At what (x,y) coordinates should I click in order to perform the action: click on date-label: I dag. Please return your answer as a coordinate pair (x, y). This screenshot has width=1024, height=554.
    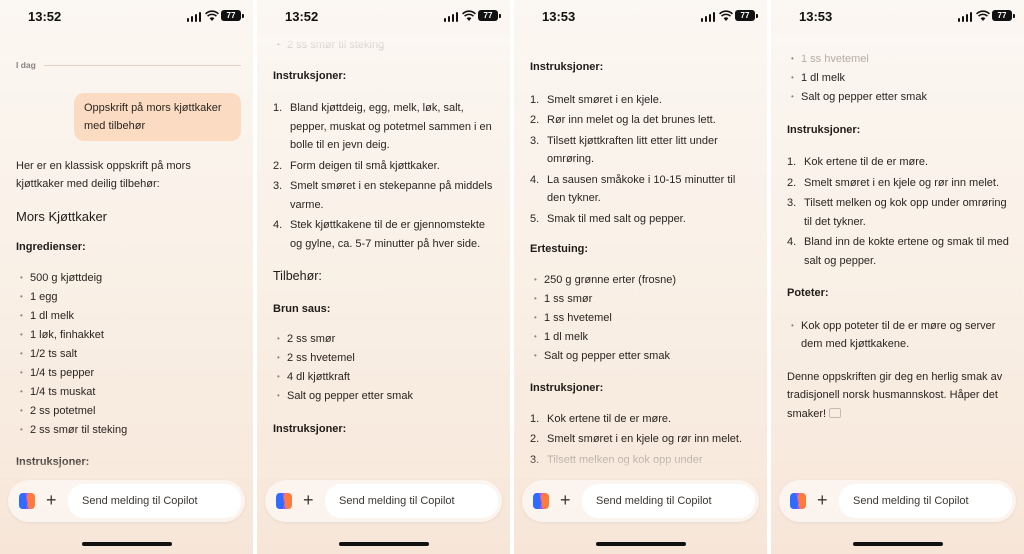
    Looking at the image, I should click on (26, 65).